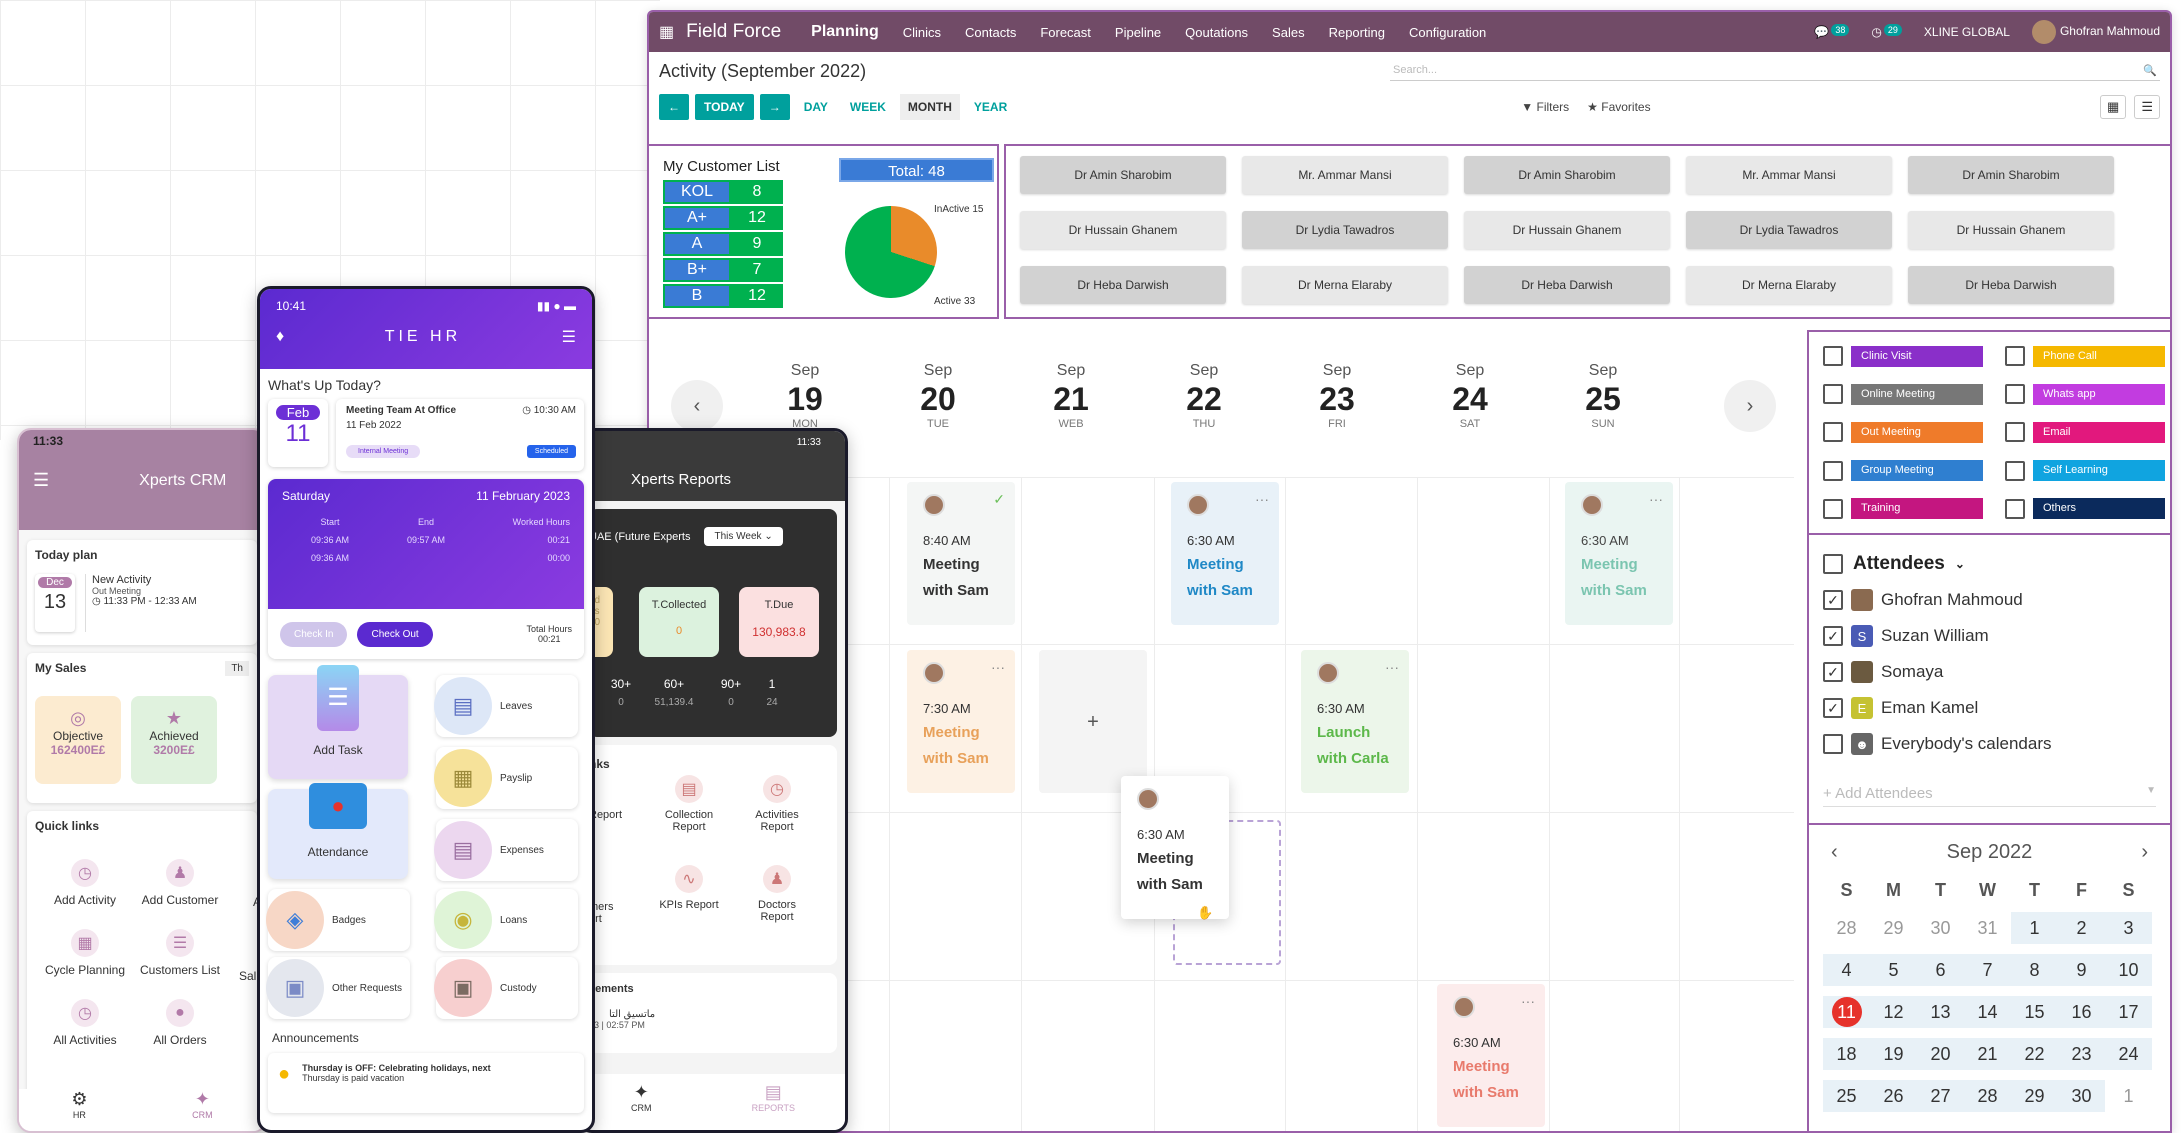 The image size is (2181, 1133). What do you see at coordinates (961, 721) in the screenshot?
I see `event-card: ··· 7:30 AM Meeting with Sam` at bounding box center [961, 721].